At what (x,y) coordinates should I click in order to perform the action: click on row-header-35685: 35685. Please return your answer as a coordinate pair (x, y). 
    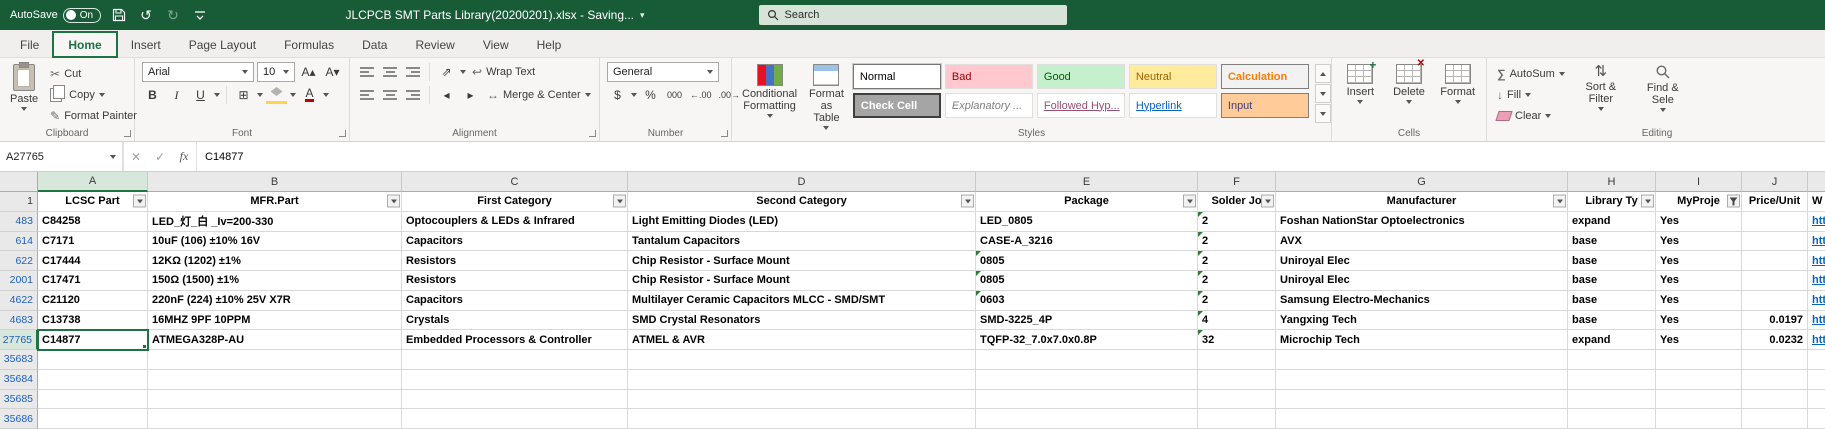
    Looking at the image, I should click on (19, 399).